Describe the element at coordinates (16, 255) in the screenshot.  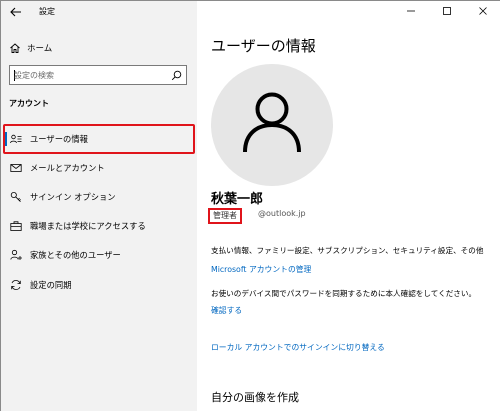
I see `person-add-icon` at that location.